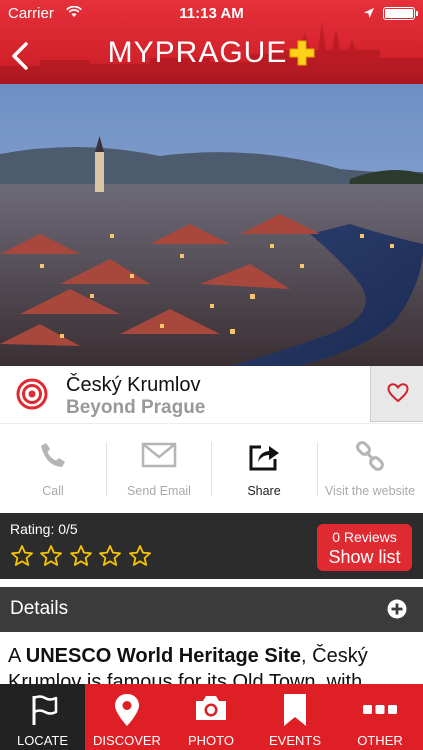 Image resolution: width=423 pixels, height=750 pixels. Describe the element at coordinates (397, 609) in the screenshot. I see `expand-plus-icon` at that location.